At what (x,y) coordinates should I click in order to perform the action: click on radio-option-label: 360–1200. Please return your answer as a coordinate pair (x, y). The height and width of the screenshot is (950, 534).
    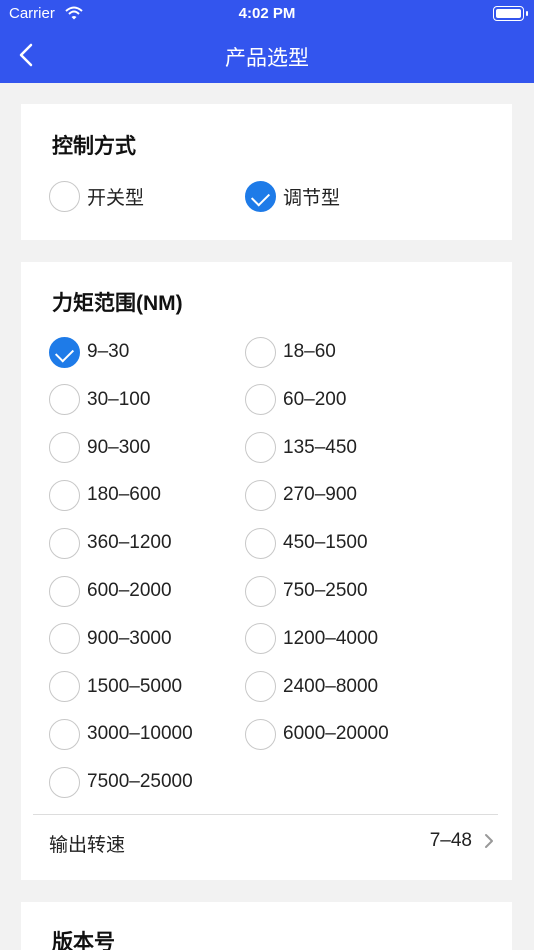
    Looking at the image, I should click on (129, 543).